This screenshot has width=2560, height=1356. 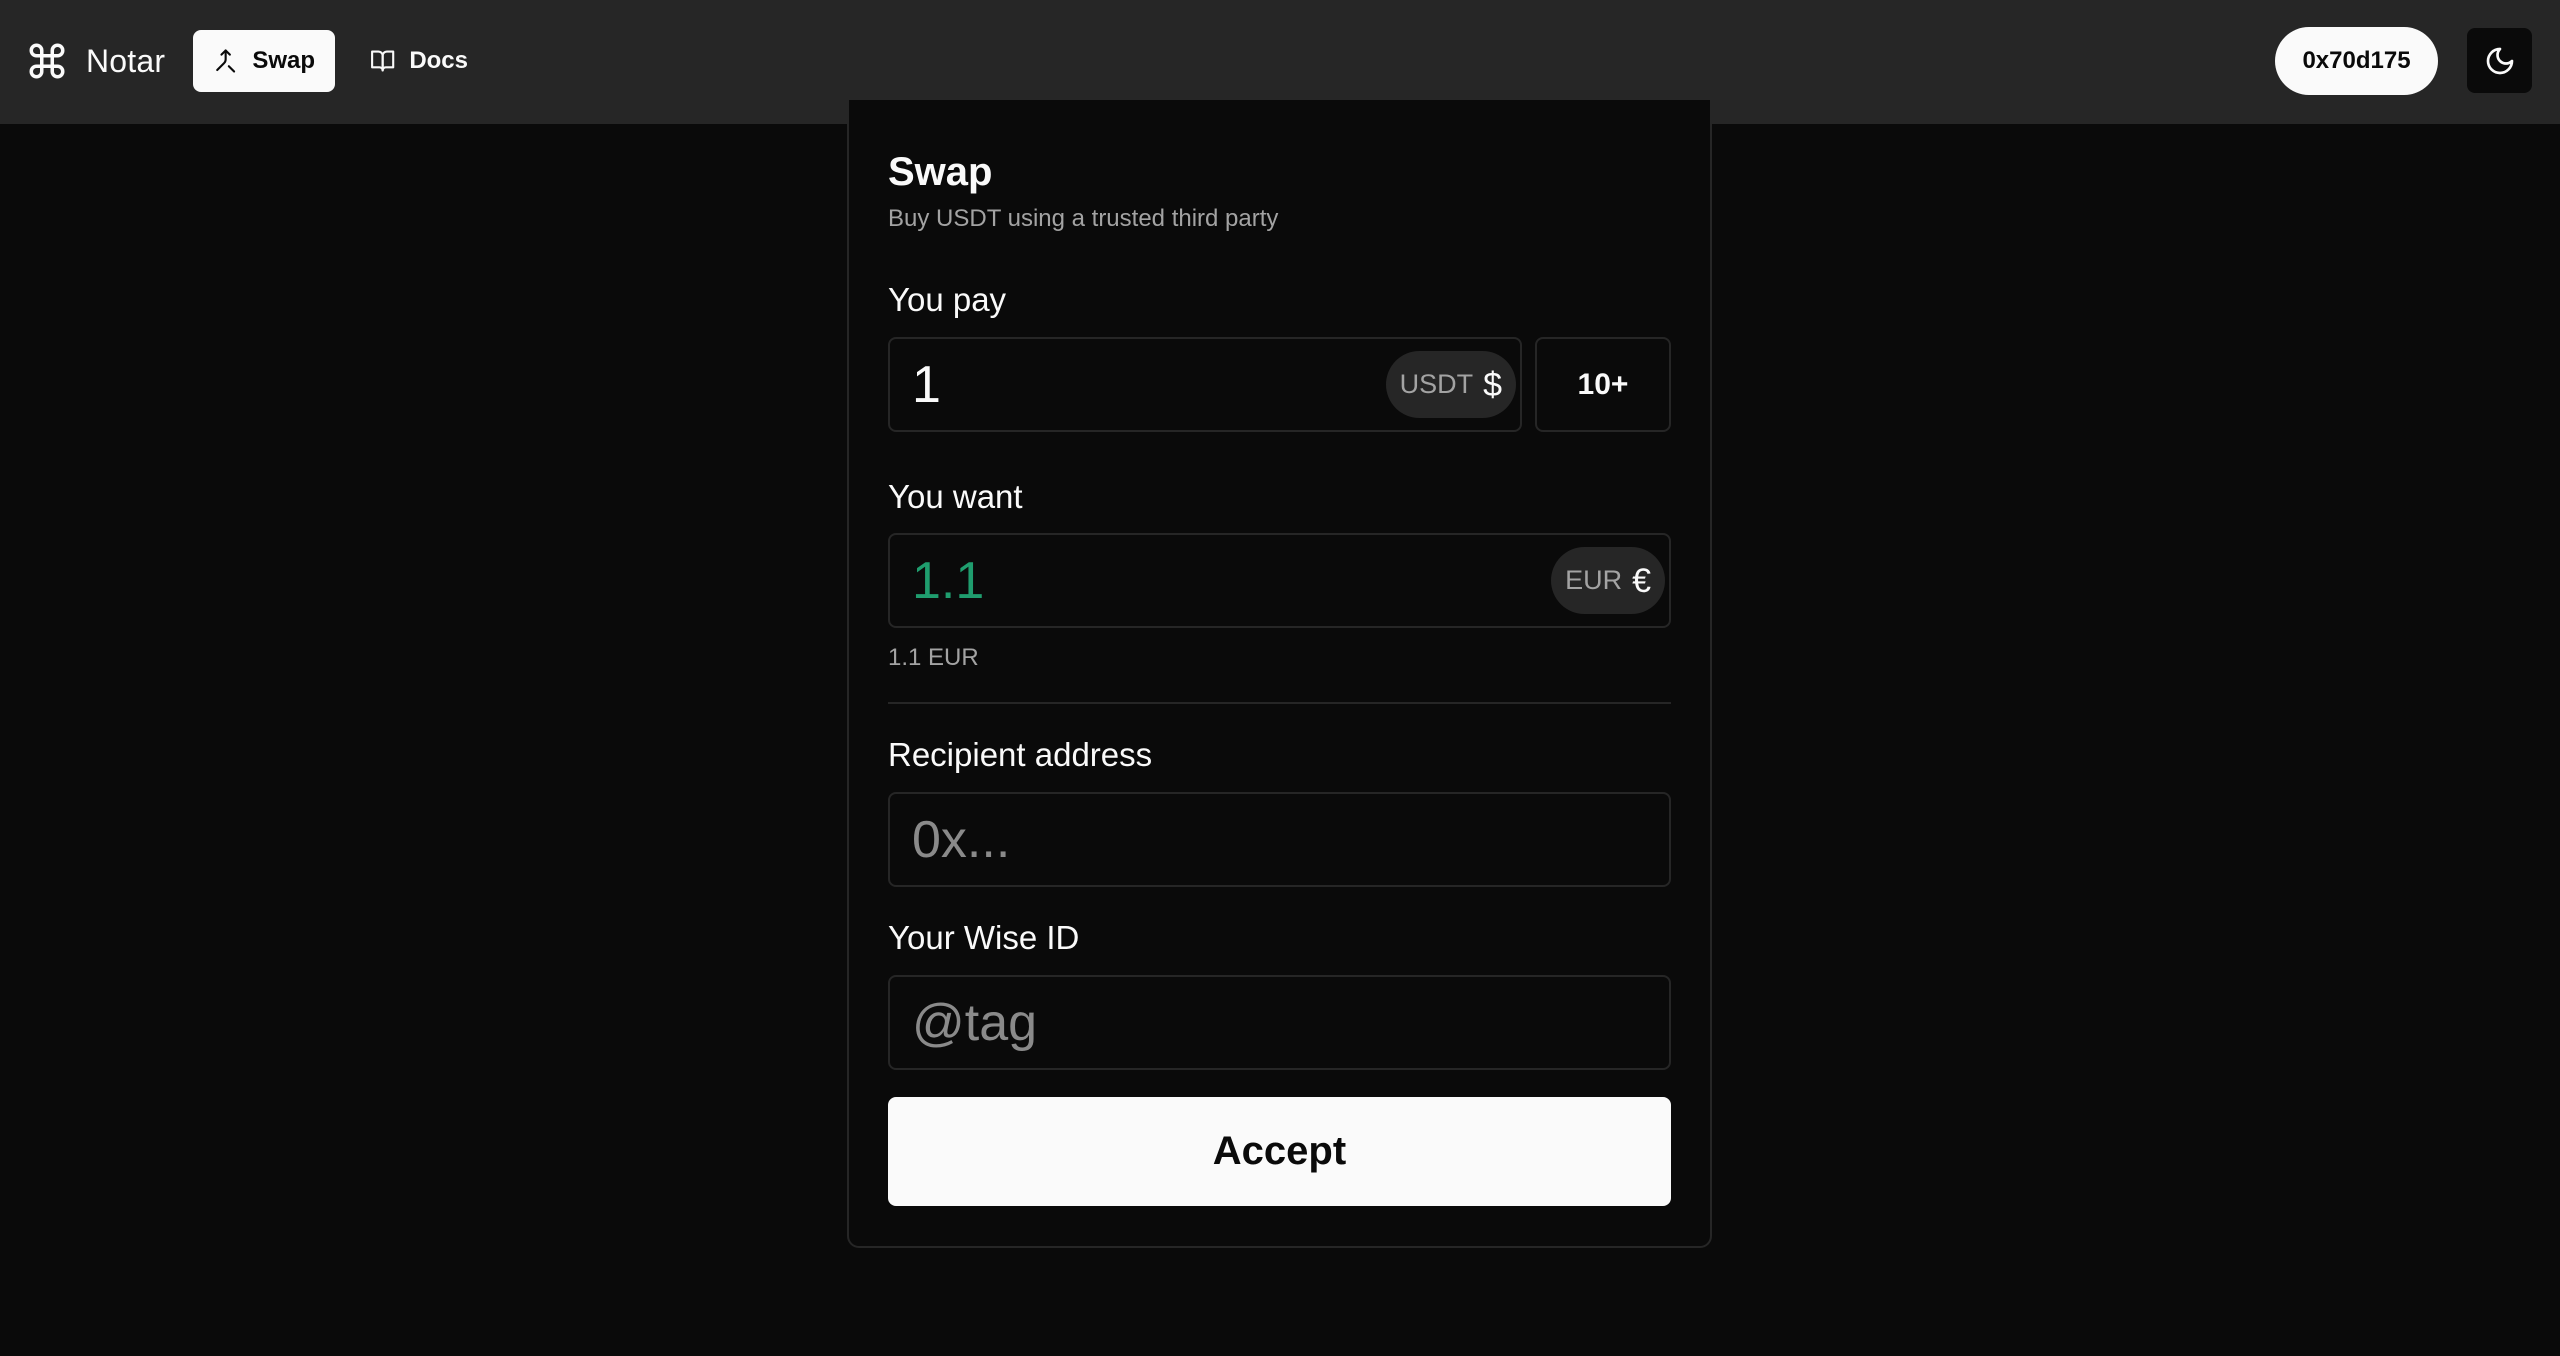 I want to click on euro-icon: €, so click(x=1641, y=580).